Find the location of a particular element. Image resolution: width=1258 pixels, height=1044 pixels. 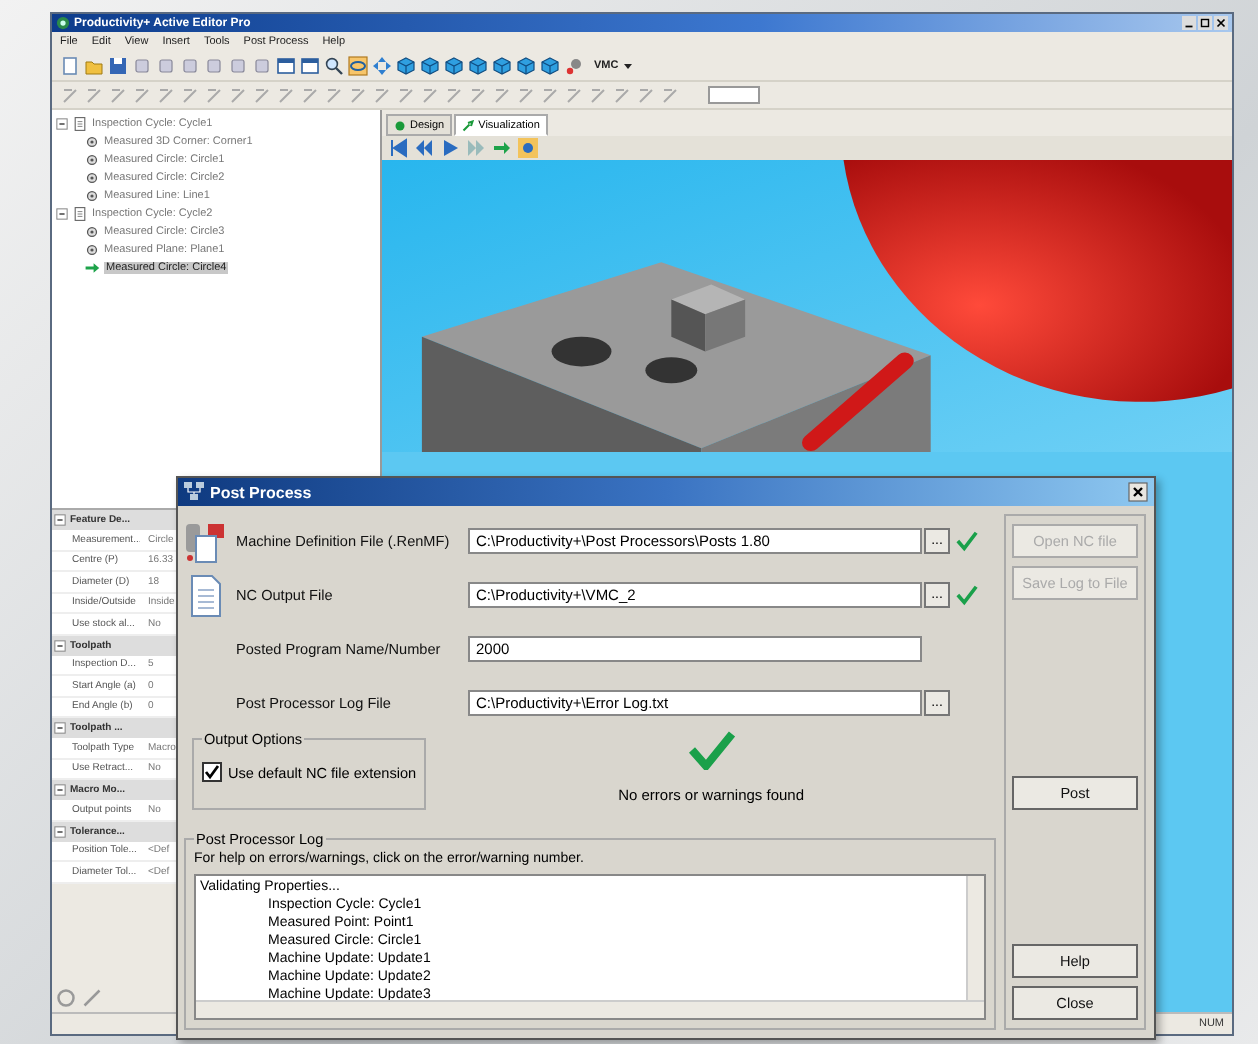

skip-start-icon is located at coordinates (398, 148).